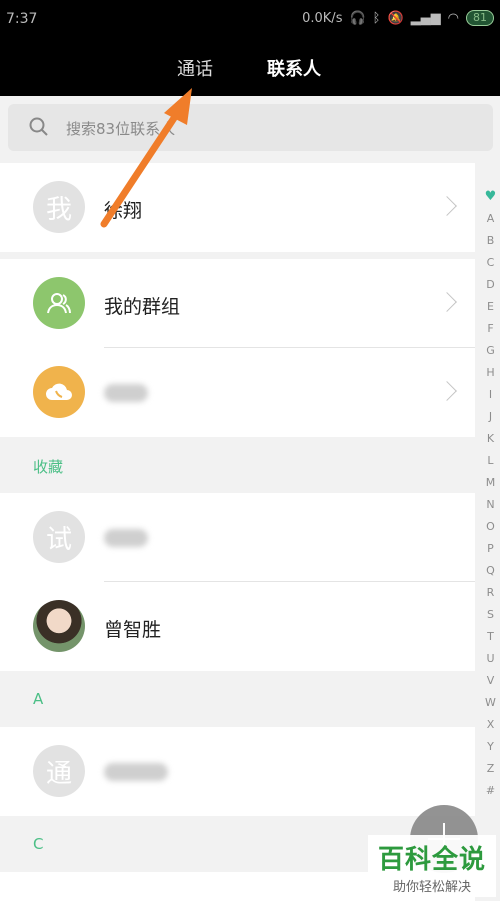 The width and height of the screenshot is (500, 901). I want to click on index-letter: E, so click(490, 307).